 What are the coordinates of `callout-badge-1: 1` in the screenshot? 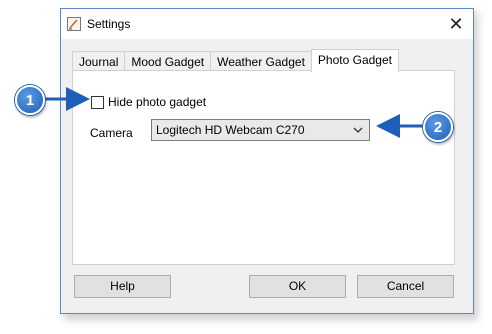 It's located at (30, 100).